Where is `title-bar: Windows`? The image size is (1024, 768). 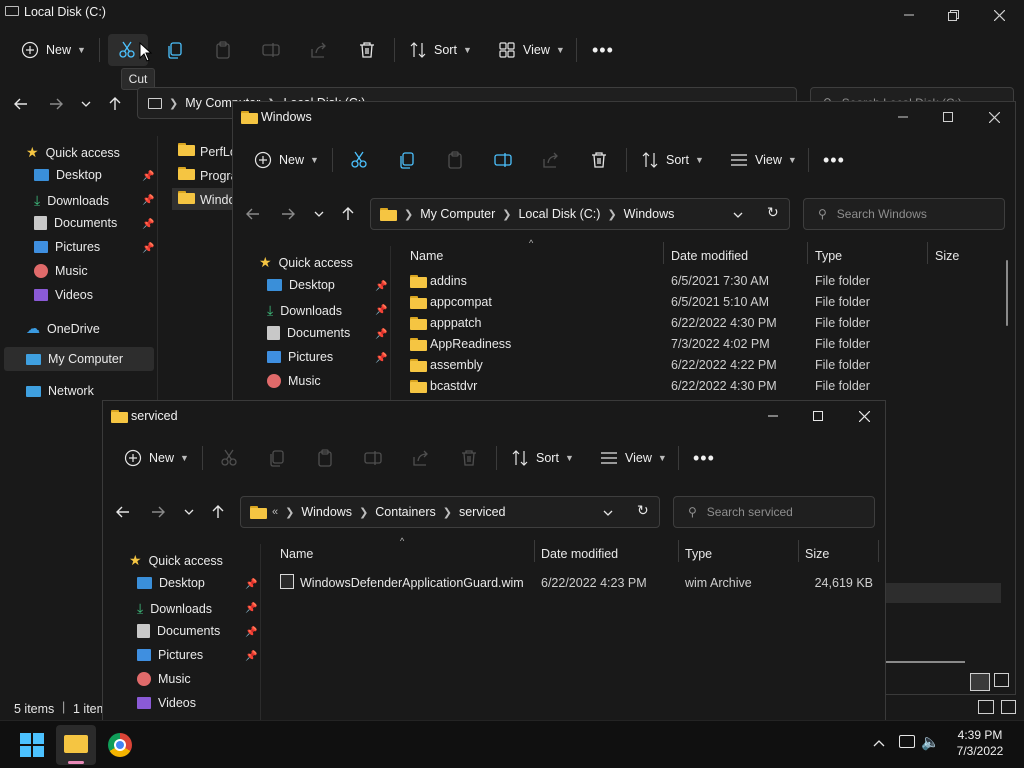 title-bar: Windows is located at coordinates (624, 117).